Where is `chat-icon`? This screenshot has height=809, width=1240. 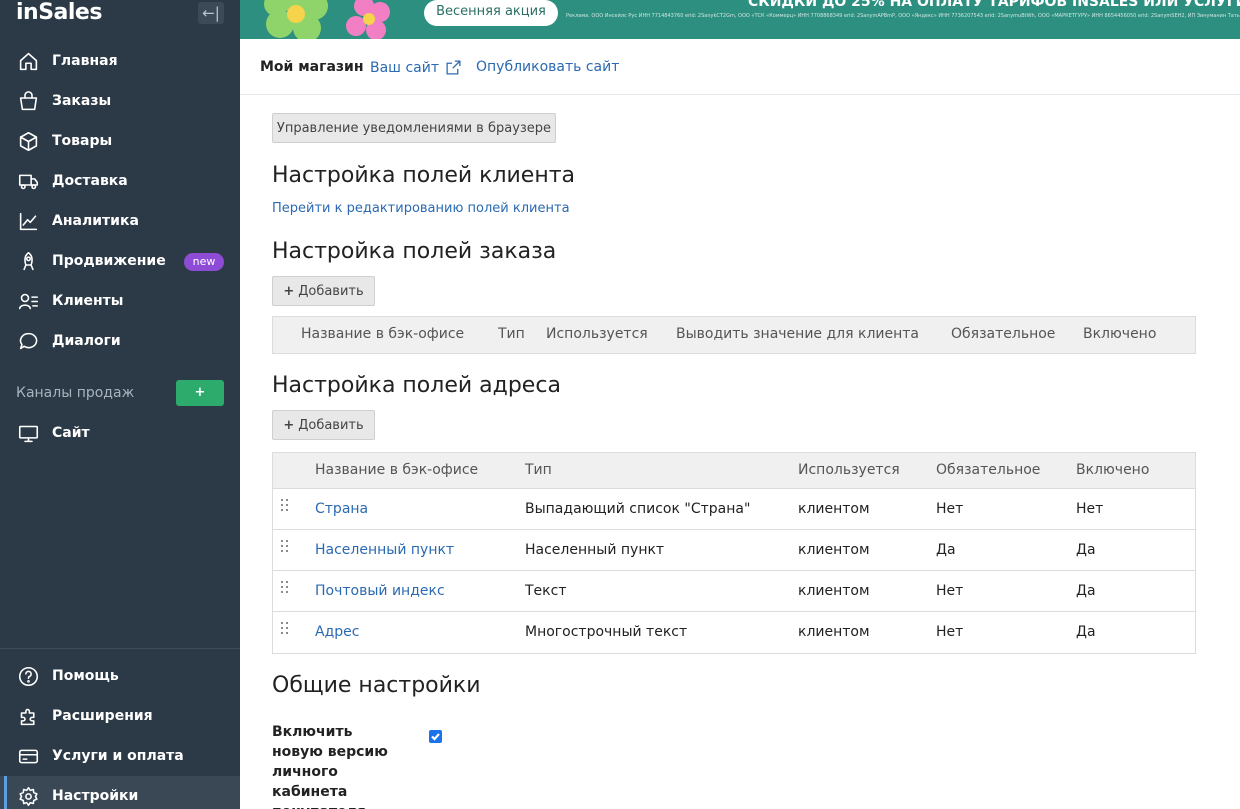 chat-icon is located at coordinates (28, 341).